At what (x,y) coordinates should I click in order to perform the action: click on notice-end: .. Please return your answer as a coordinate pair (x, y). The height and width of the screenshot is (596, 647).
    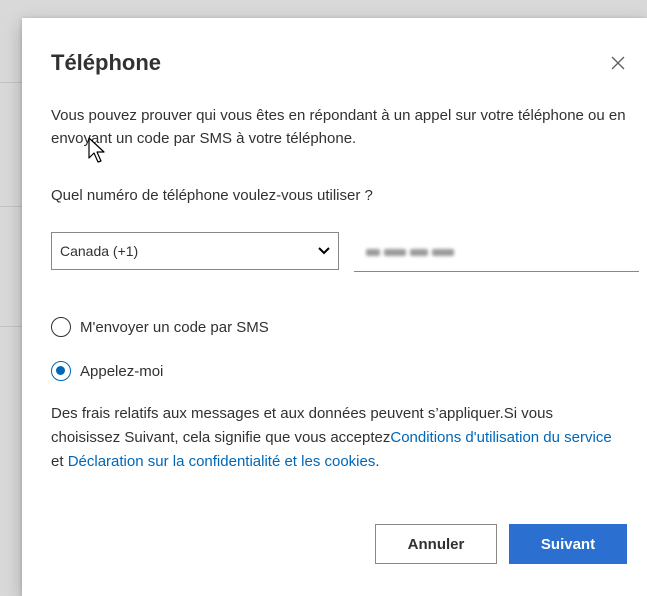
    Looking at the image, I should click on (377, 461).